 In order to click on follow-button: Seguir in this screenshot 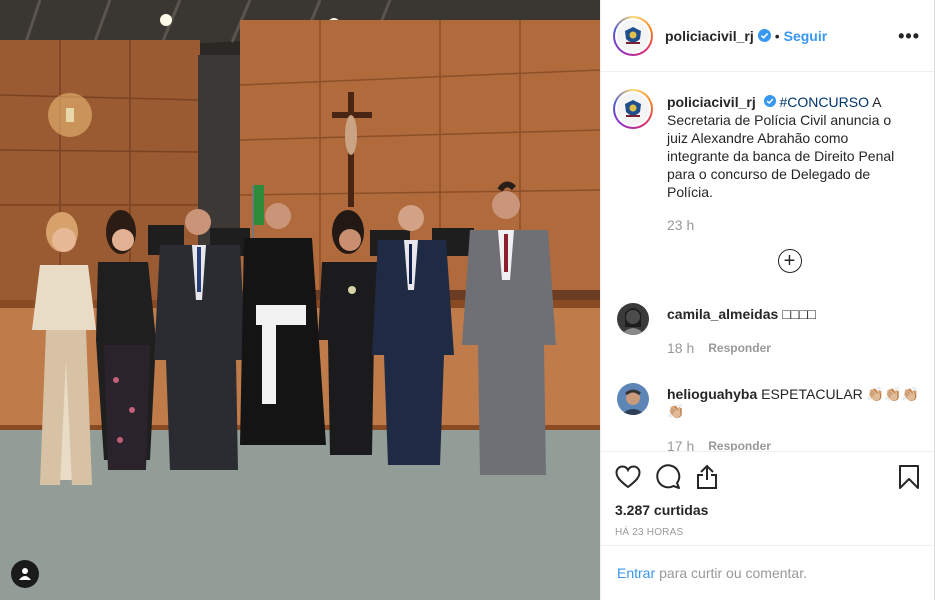, I will do `click(806, 36)`.